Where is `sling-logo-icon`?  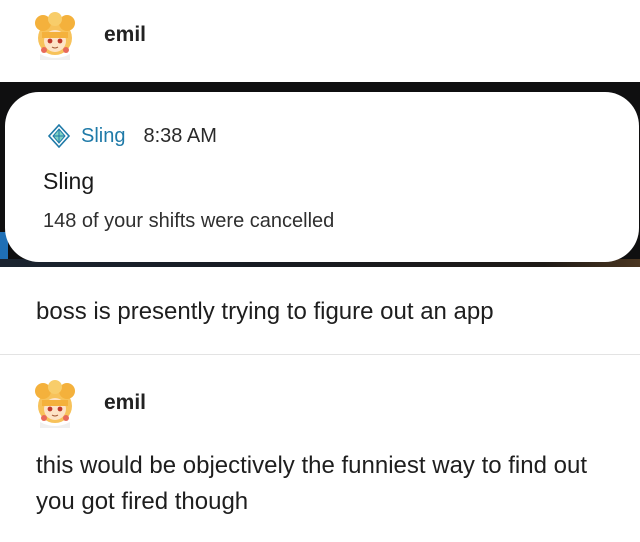
sling-logo-icon is located at coordinates (59, 136).